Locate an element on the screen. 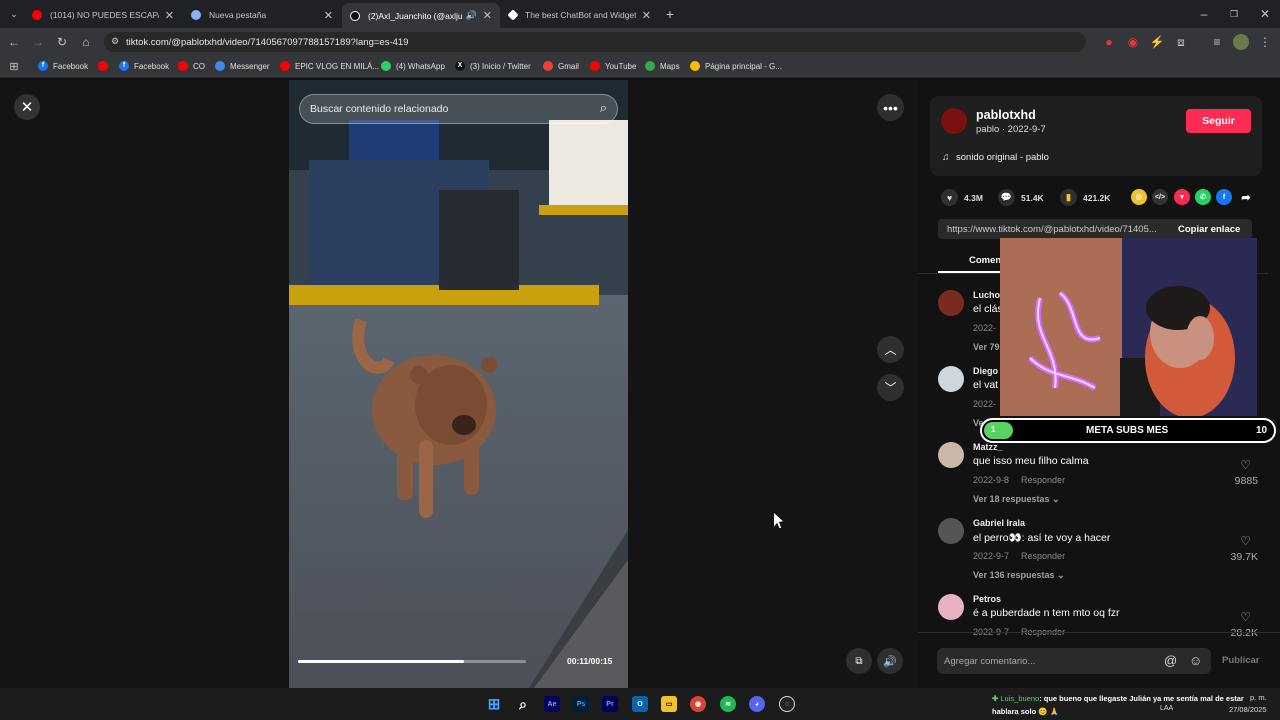 Image resolution: width=1280 pixels, height=720 pixels. bookmark-9: YouTube is located at coordinates (613, 66).